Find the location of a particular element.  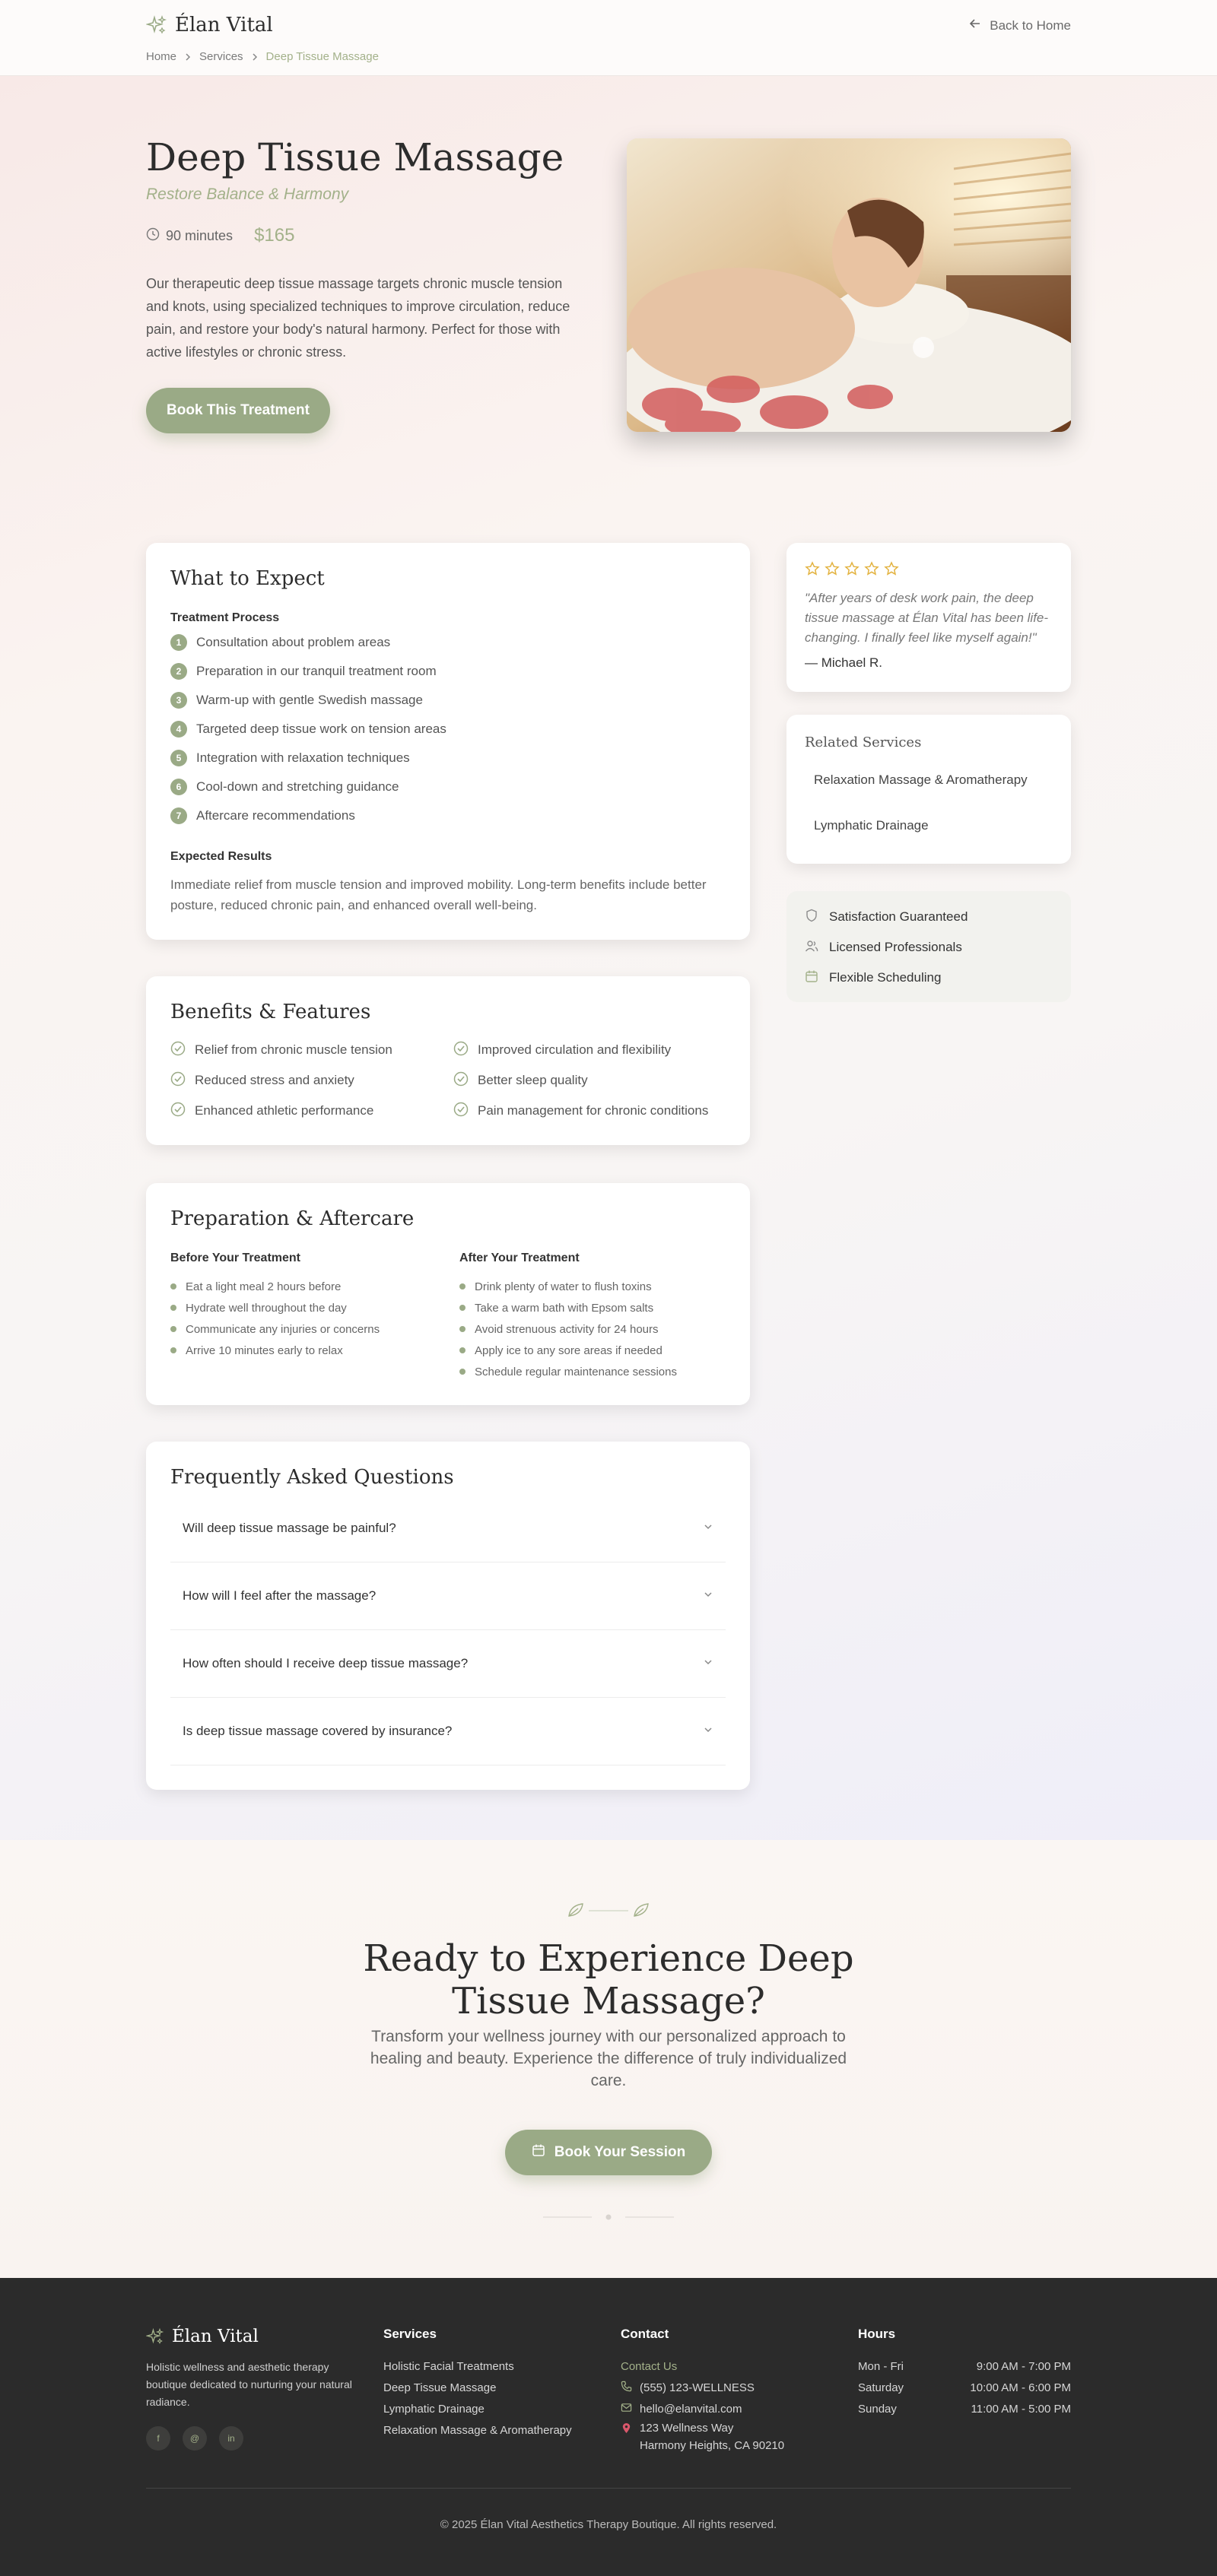

email-link: hello@elanvital.com is located at coordinates (702, 2409).